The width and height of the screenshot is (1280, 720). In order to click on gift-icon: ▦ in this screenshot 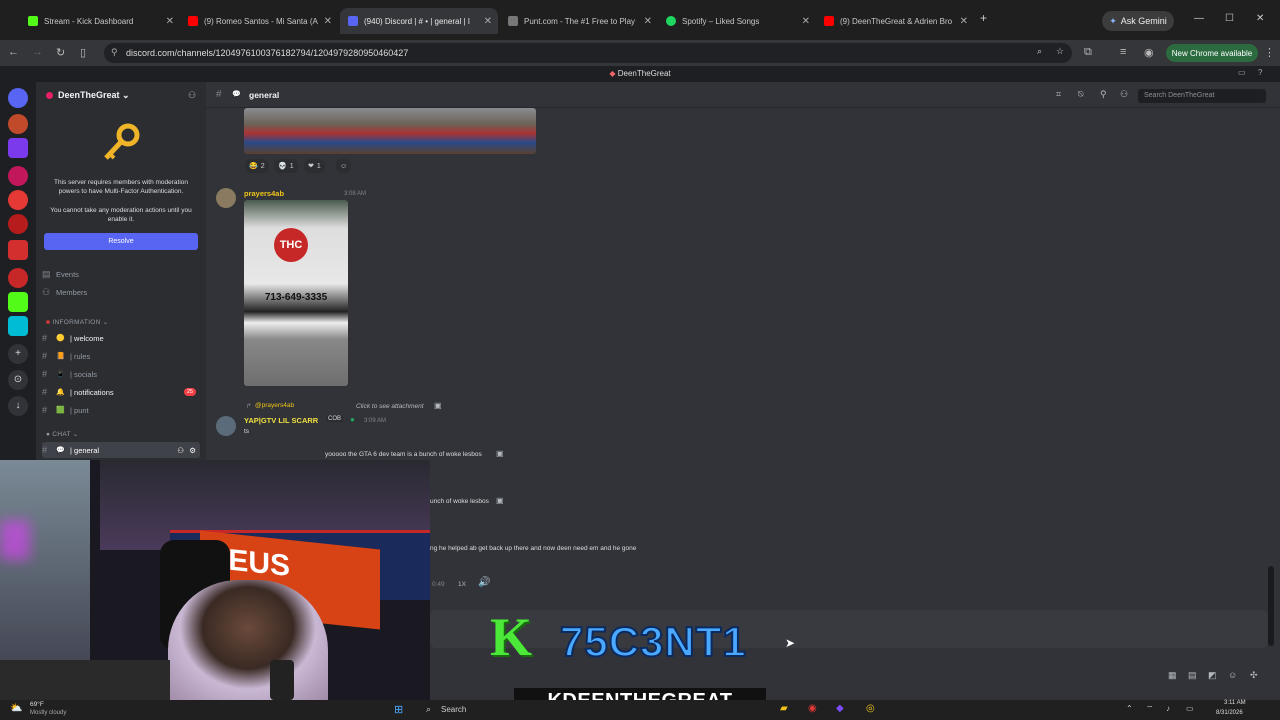, I will do `click(1172, 675)`.